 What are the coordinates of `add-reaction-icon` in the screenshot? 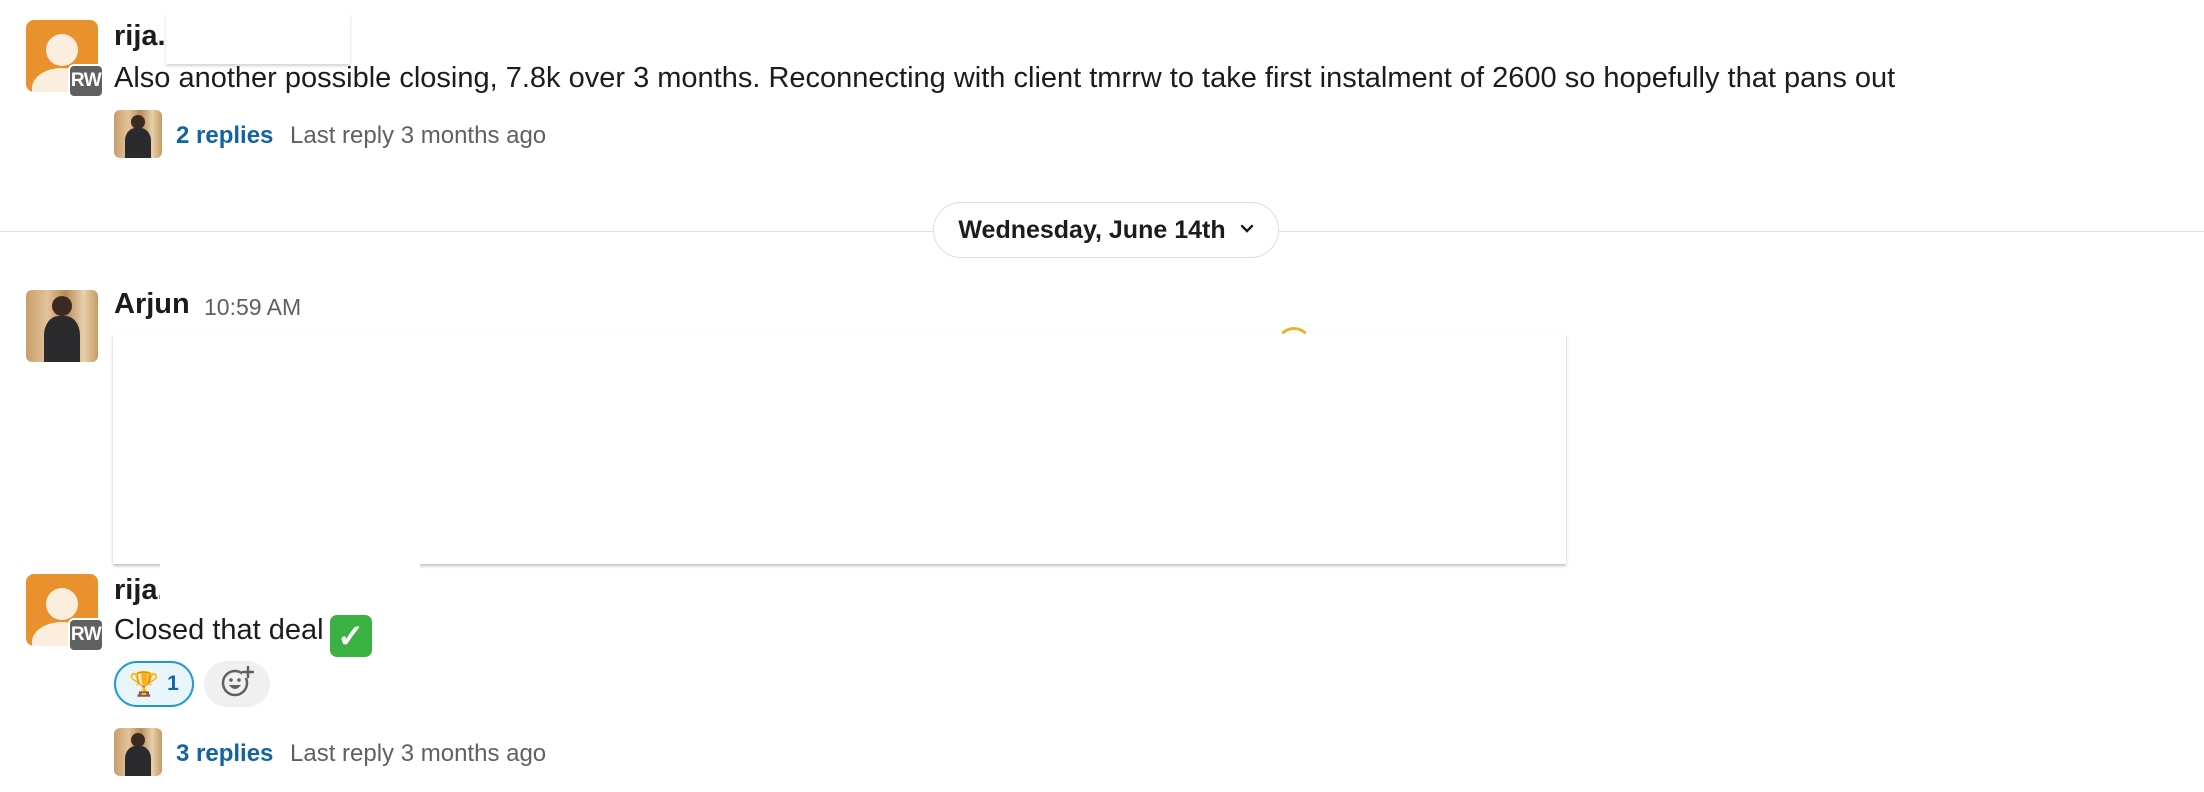 It's located at (237, 684).